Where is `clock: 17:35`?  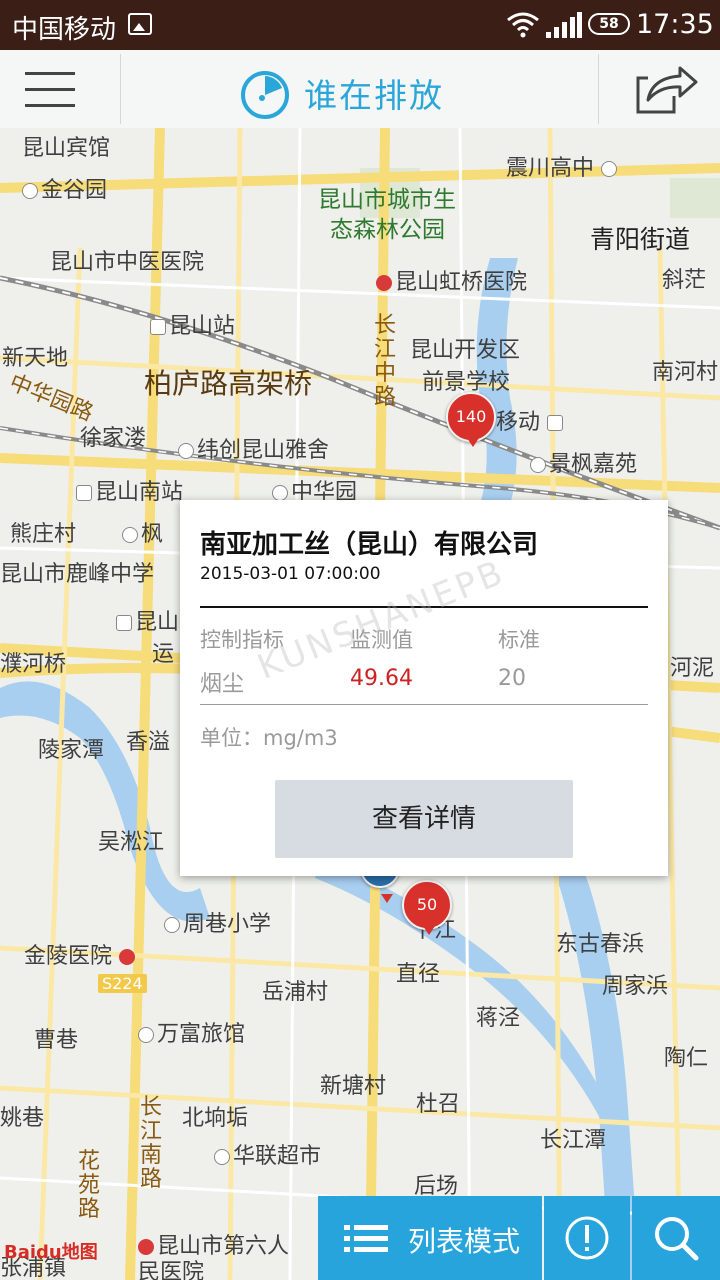
clock: 17:35 is located at coordinates (675, 24).